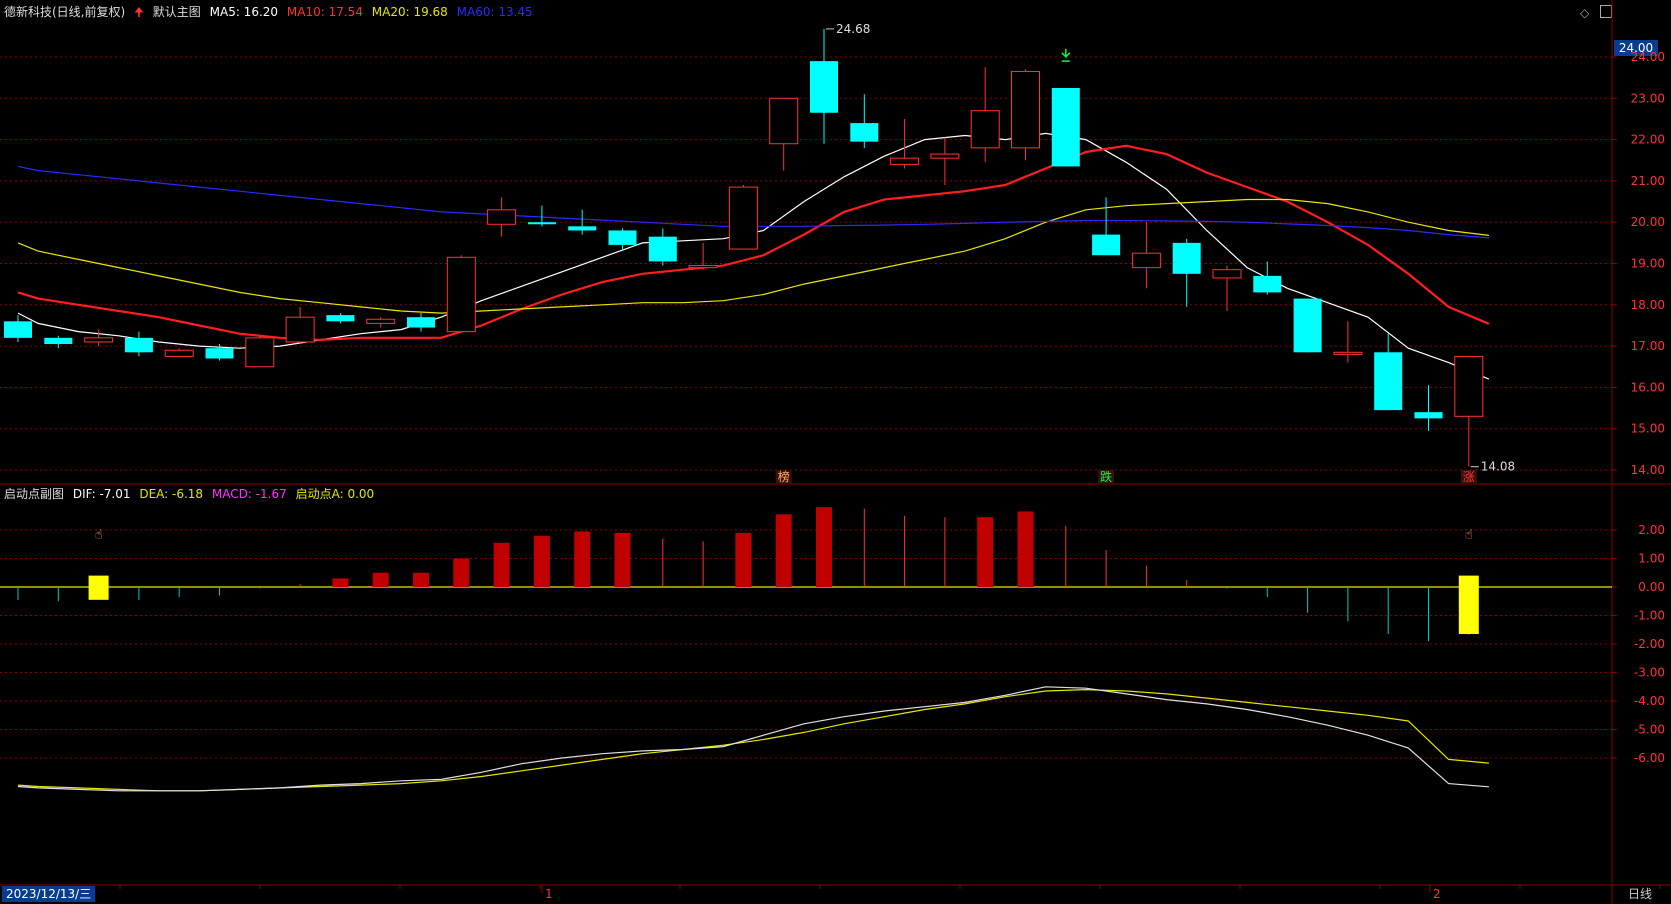  What do you see at coordinates (1649, 730) in the screenshot?
I see `sub-tick-label: -5.00` at bounding box center [1649, 730].